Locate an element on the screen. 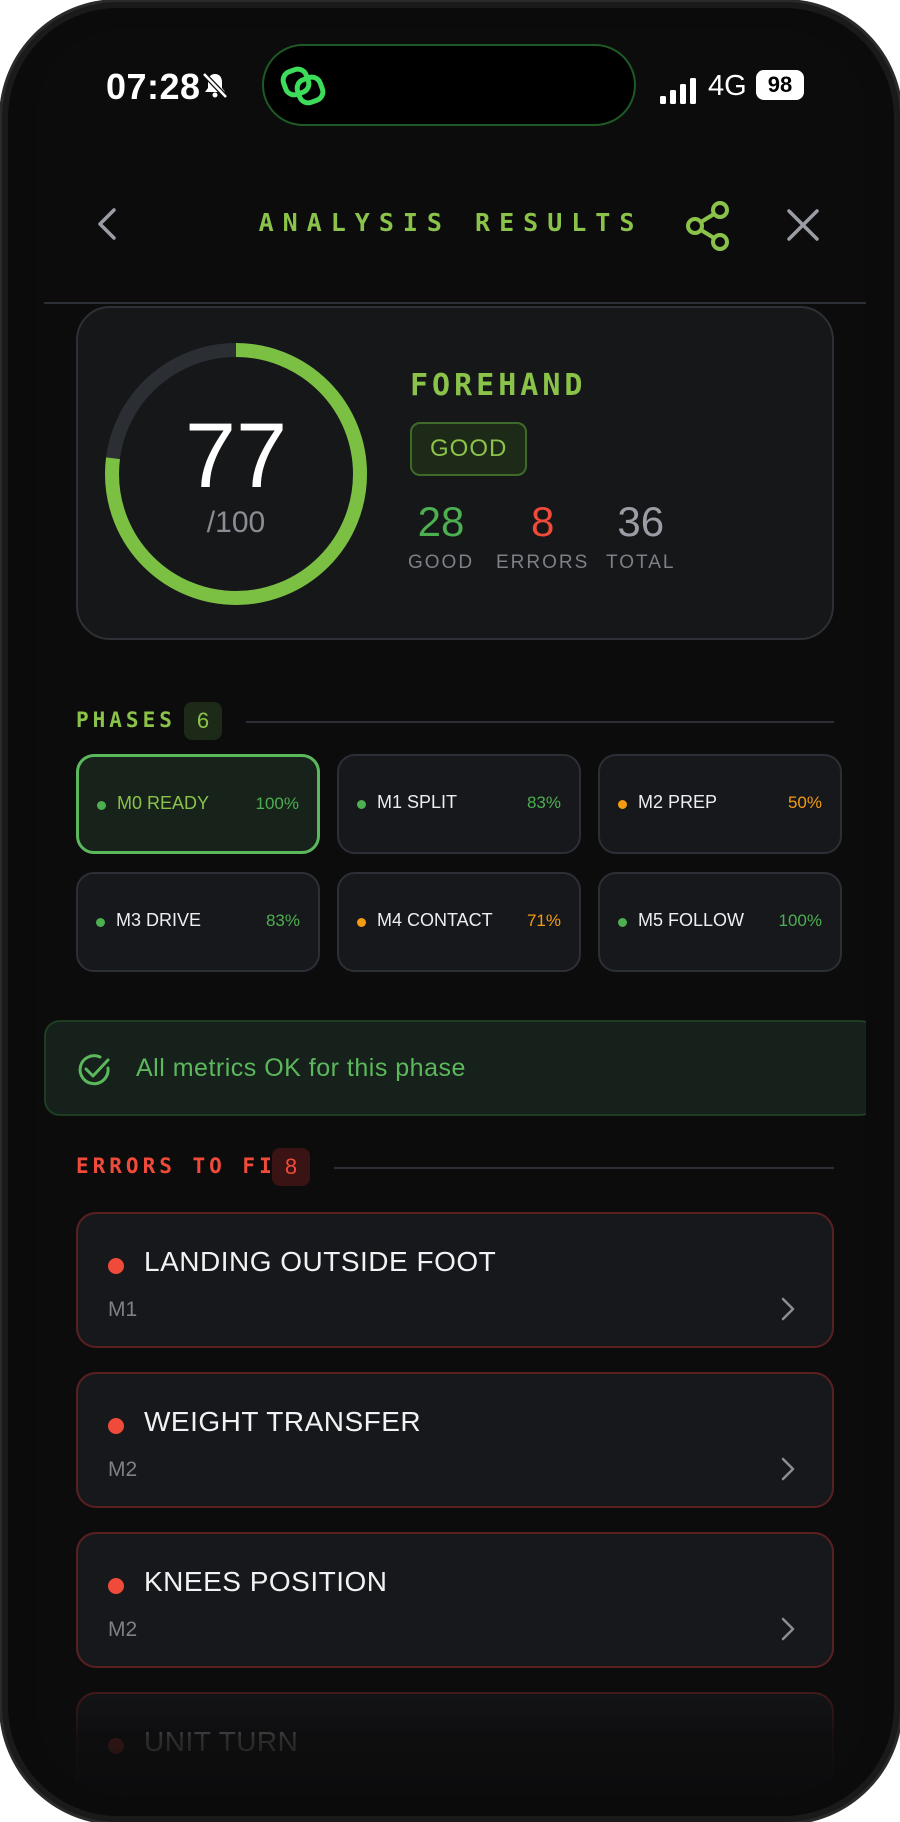 The height and width of the screenshot is (1822, 900). phase-percent: 71% is located at coordinates (543, 920).